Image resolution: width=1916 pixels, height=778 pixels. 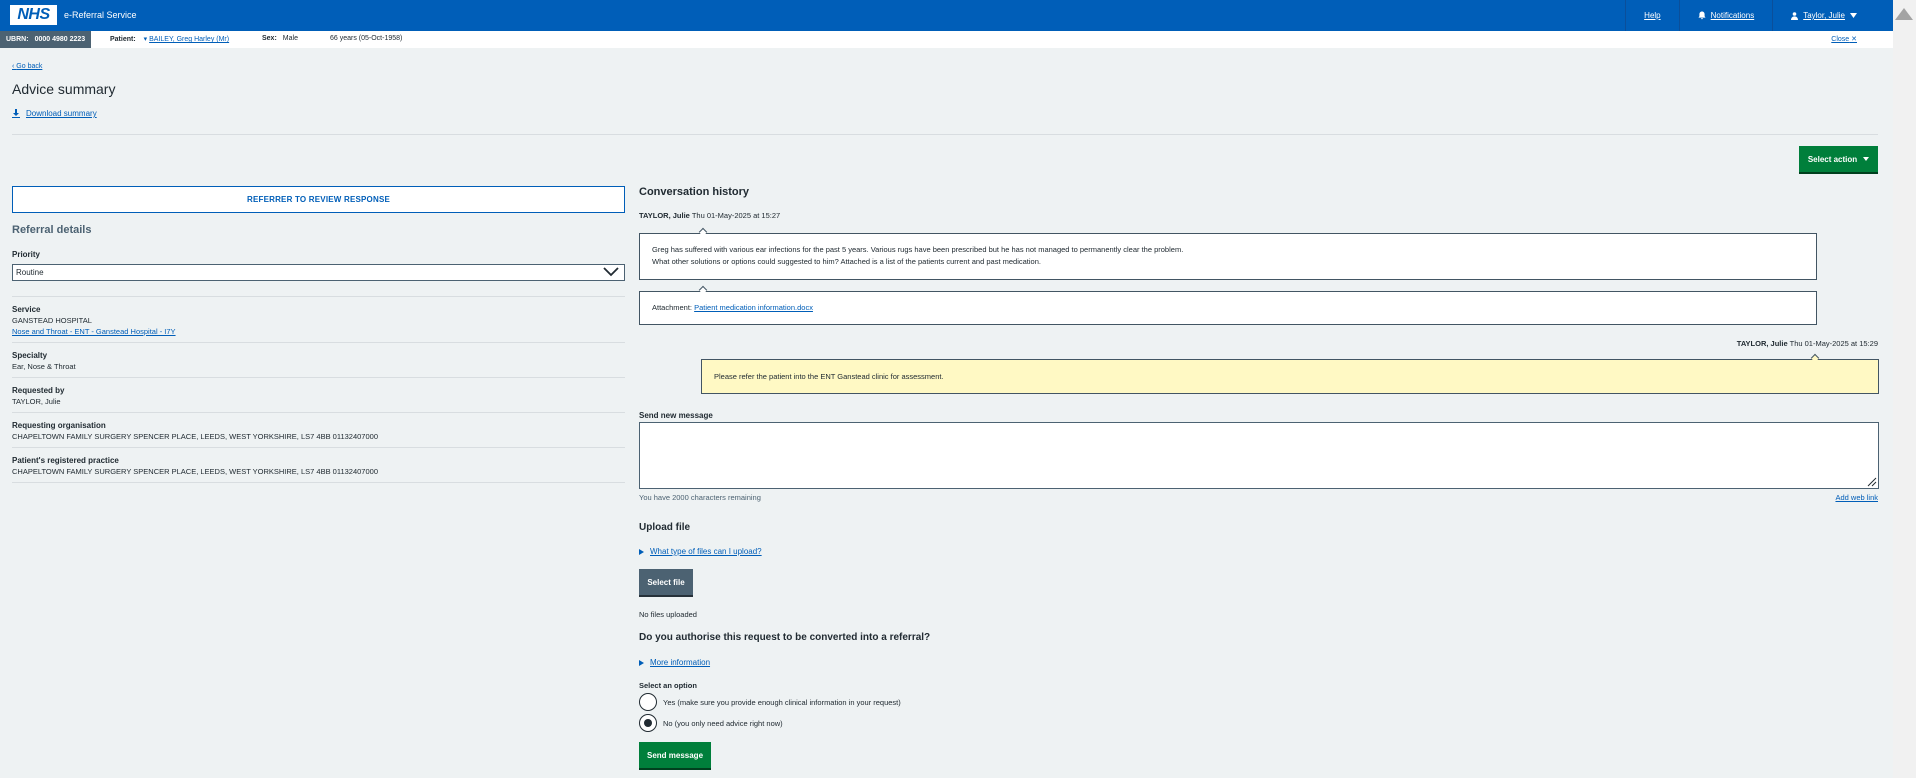 I want to click on add-web-link: Add web link, so click(x=1856, y=497).